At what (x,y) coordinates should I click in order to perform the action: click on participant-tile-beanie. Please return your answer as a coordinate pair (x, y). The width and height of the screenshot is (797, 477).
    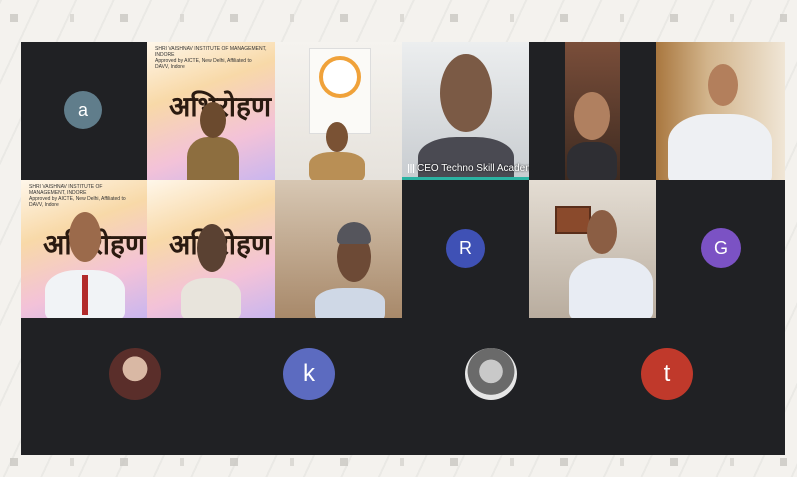
    Looking at the image, I should click on (338, 249).